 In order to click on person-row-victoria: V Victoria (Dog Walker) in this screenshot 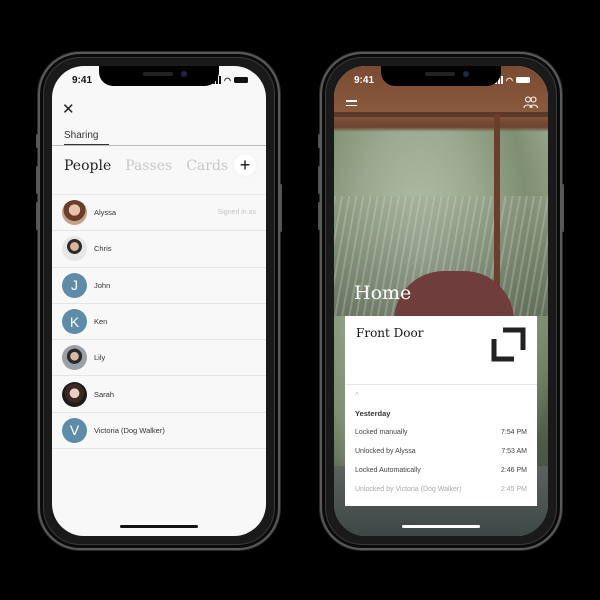, I will do `click(159, 431)`.